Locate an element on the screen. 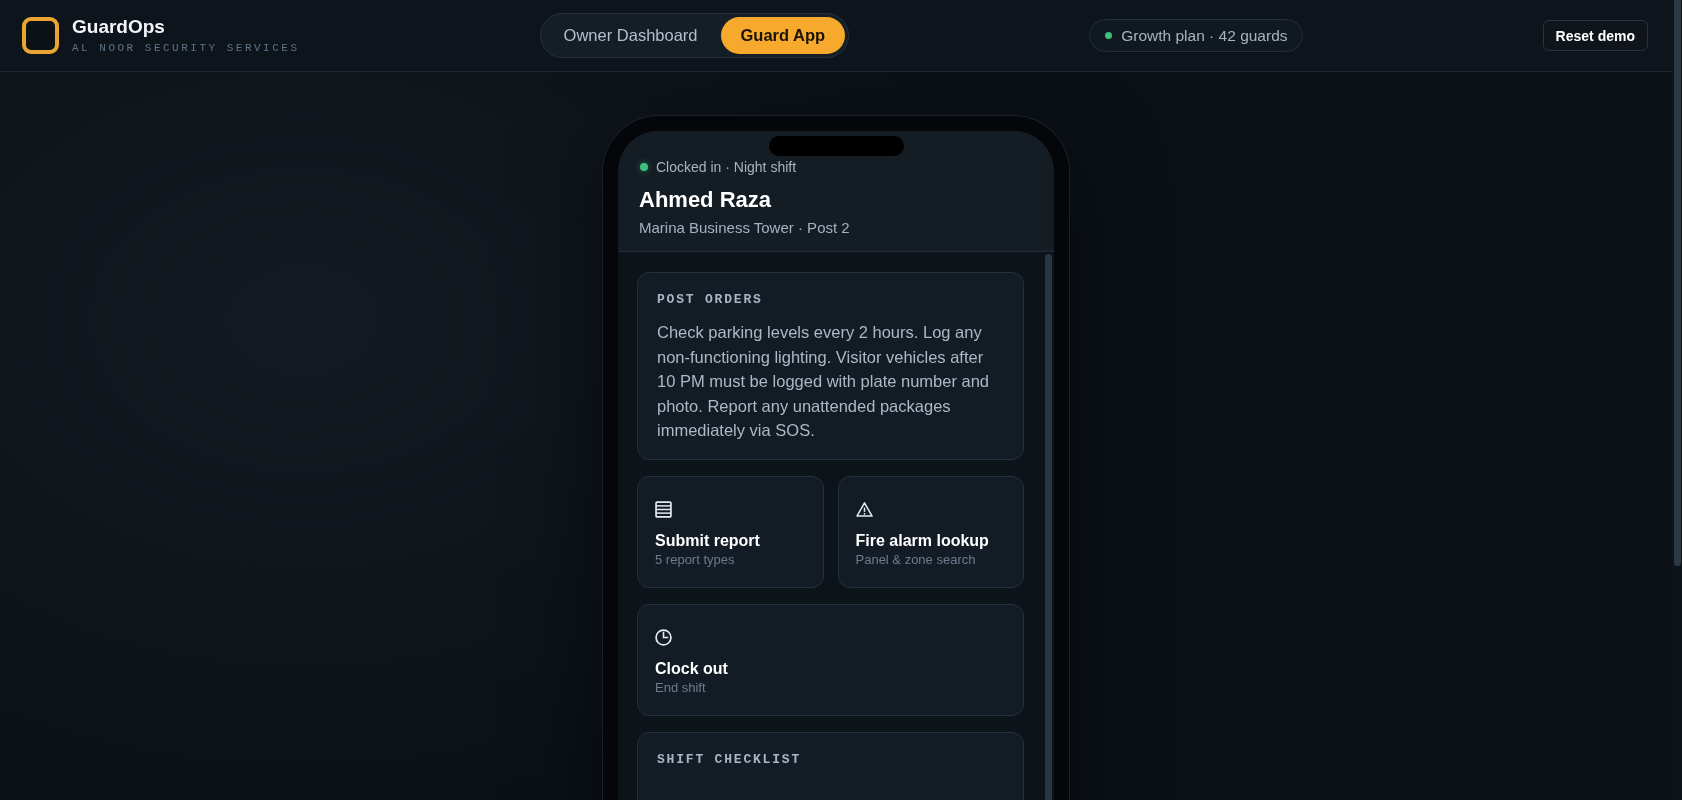  action-card: Submit report 5 report types is located at coordinates (730, 531).